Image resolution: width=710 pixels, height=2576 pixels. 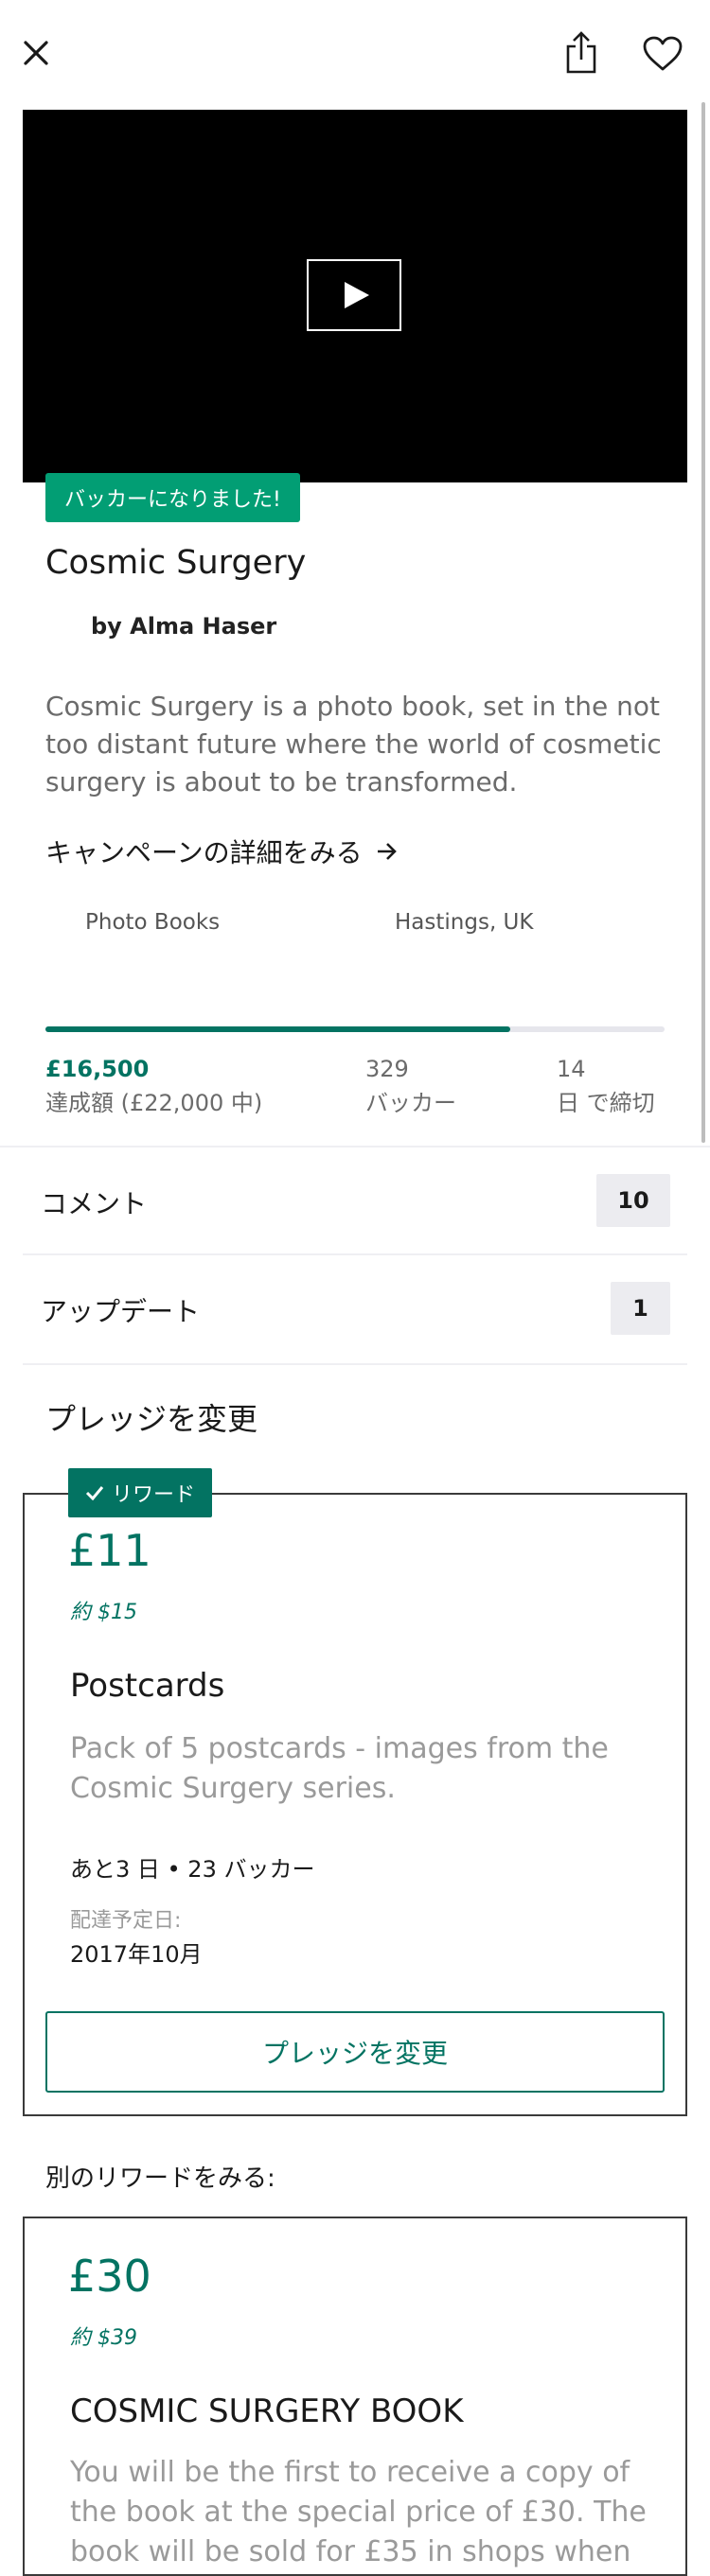 What do you see at coordinates (410, 1103) in the screenshot?
I see `backers-label: バッカー` at bounding box center [410, 1103].